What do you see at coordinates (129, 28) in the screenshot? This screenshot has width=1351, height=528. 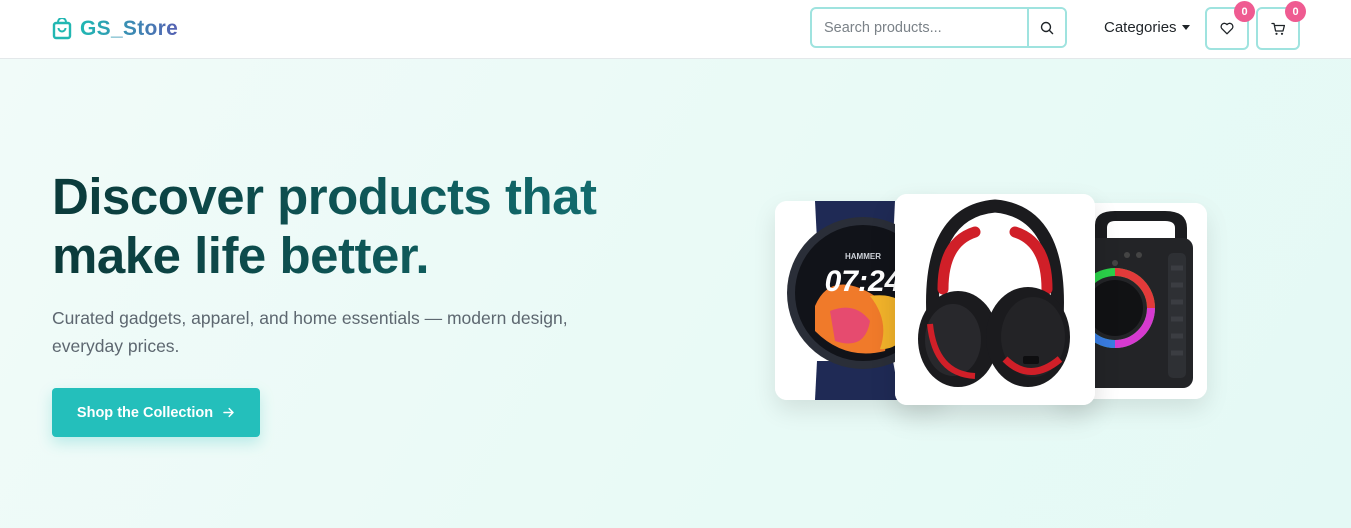 I see `brand-name: GS_Store` at bounding box center [129, 28].